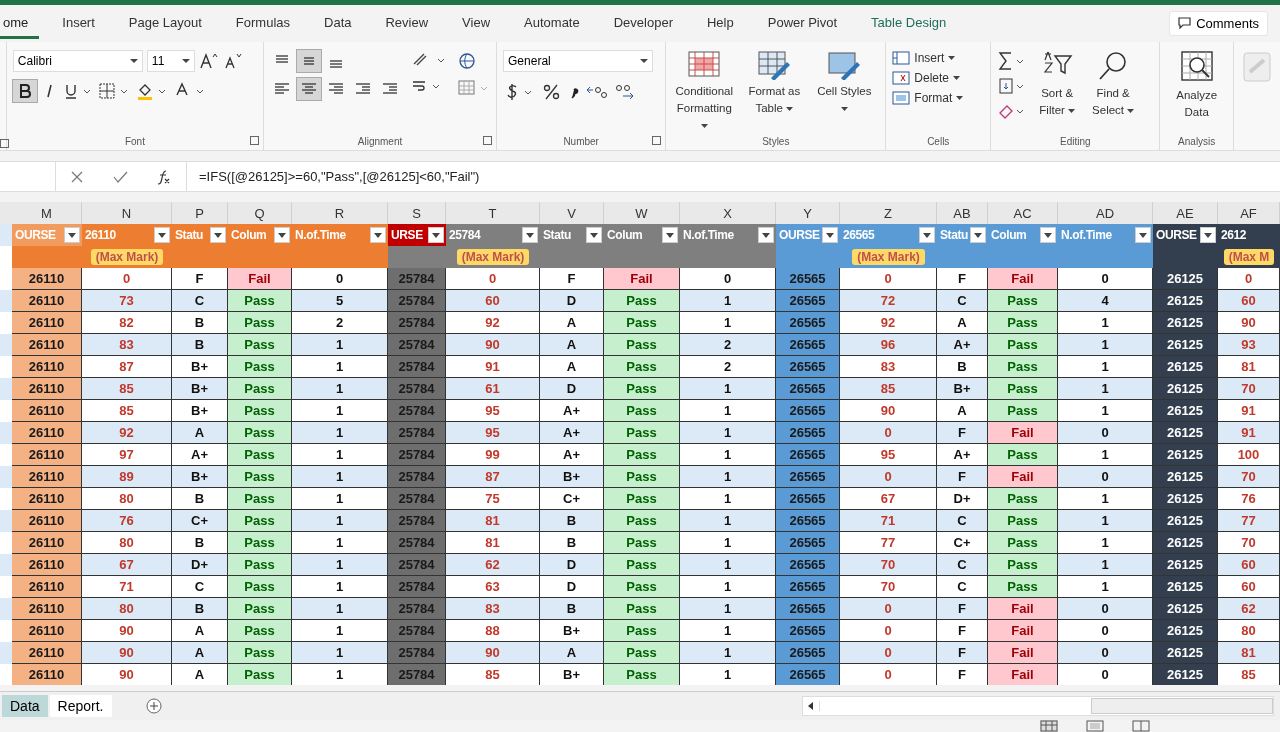 This screenshot has height=732, width=1280. I want to click on column-letter: P, so click(200, 213).